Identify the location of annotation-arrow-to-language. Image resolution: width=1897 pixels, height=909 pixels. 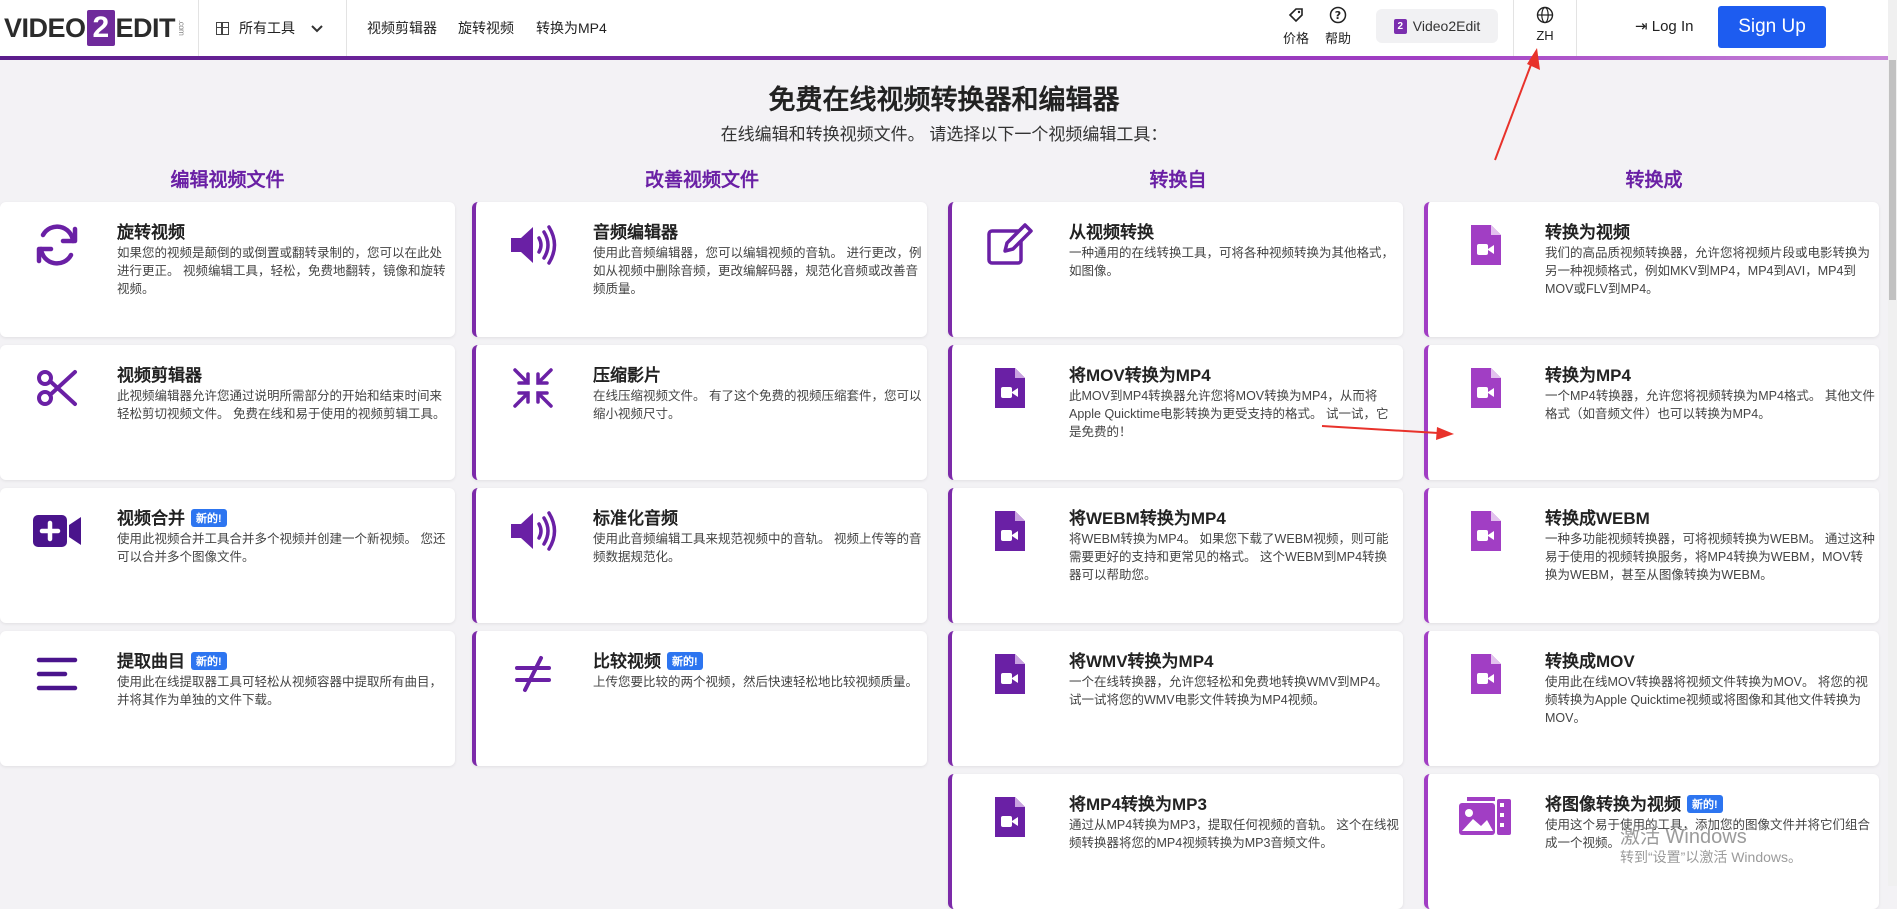
(1517, 104).